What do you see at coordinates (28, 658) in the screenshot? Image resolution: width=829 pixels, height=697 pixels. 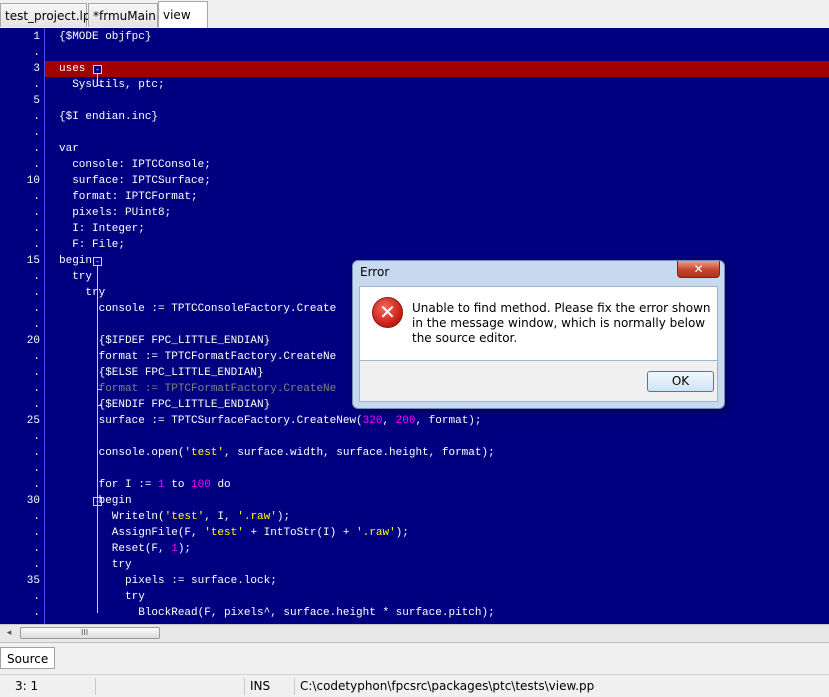 I see `tab-source: Source` at bounding box center [28, 658].